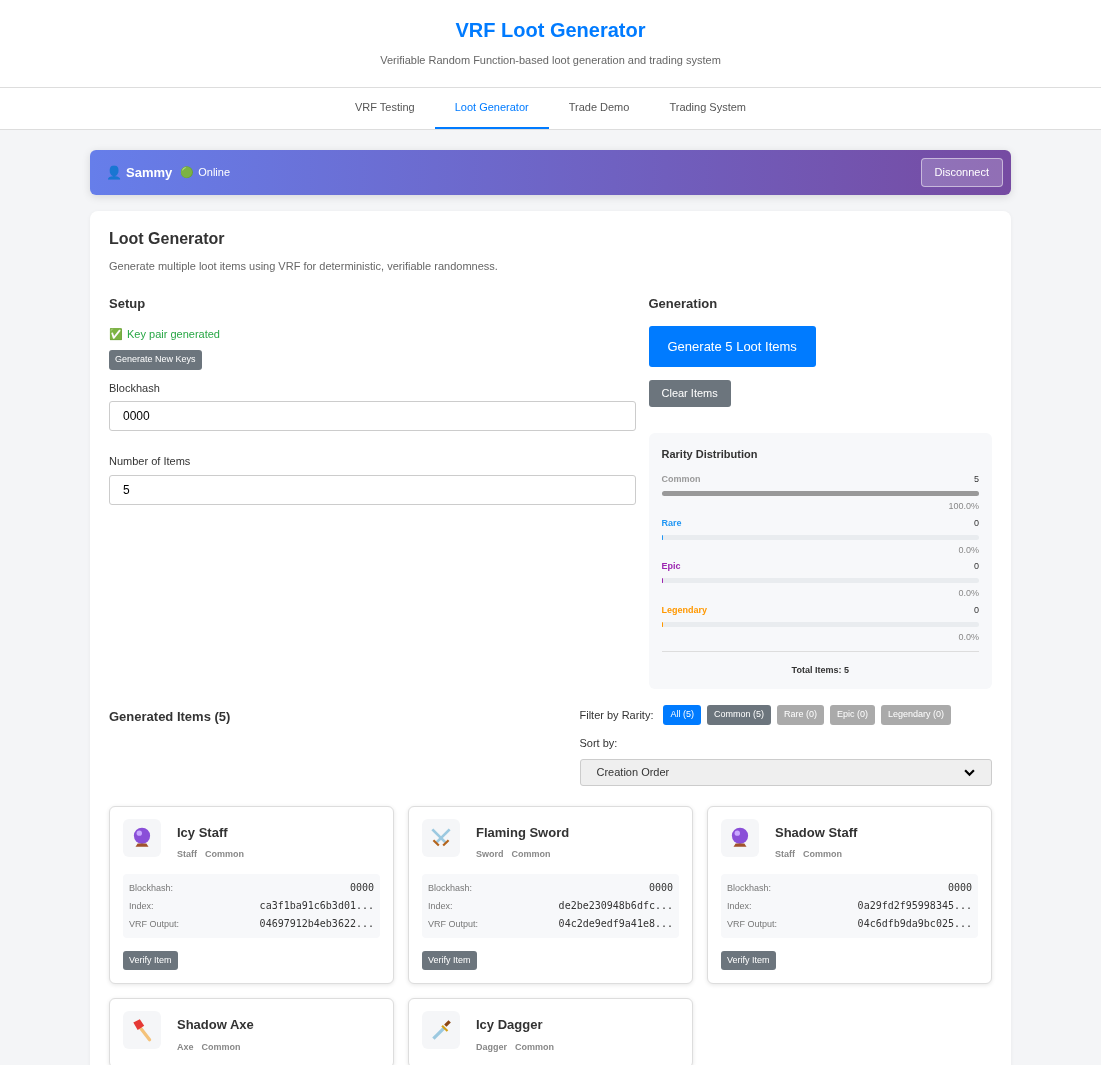  Describe the element at coordinates (490, 855) in the screenshot. I see `item-type: Sword` at that location.